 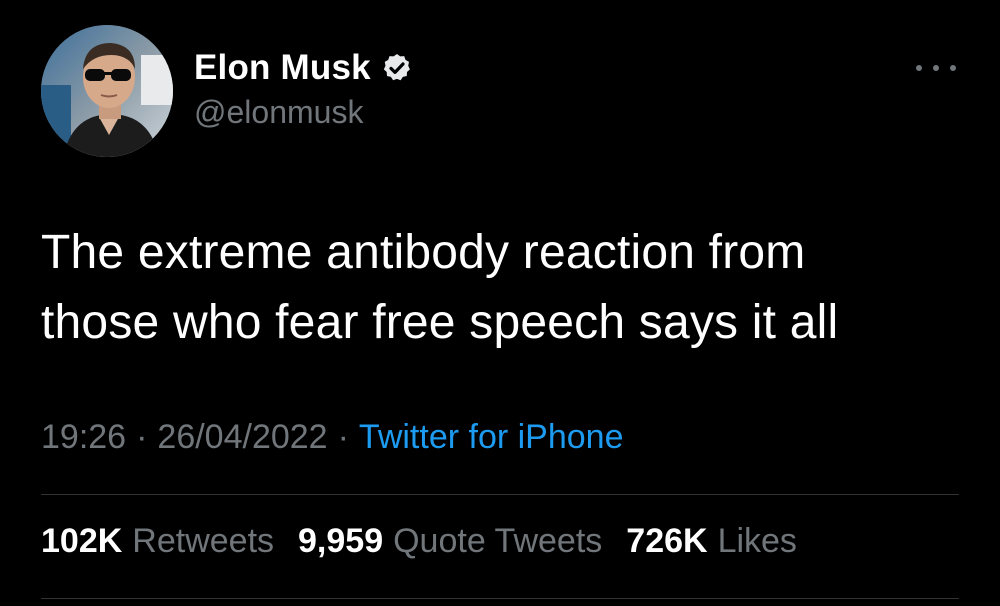 I want to click on quote-tweets-count: 9,959, so click(x=341, y=541).